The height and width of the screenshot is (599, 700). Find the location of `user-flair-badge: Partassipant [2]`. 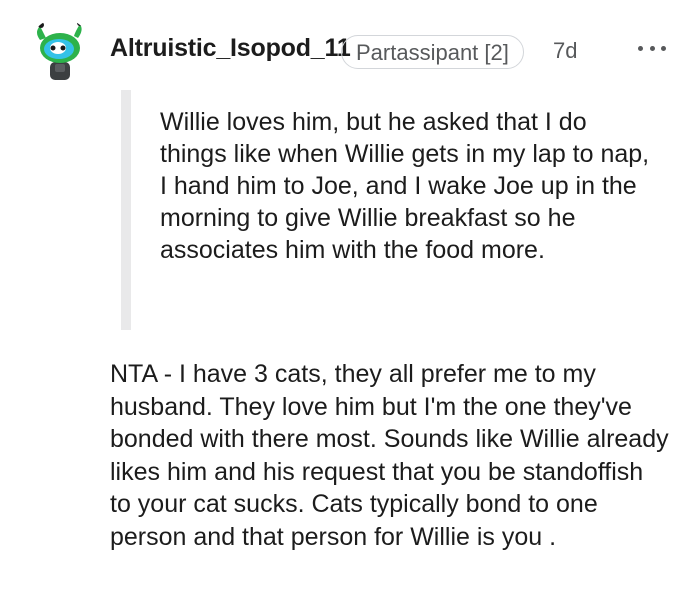

user-flair-badge: Partassipant [2] is located at coordinates (432, 52).